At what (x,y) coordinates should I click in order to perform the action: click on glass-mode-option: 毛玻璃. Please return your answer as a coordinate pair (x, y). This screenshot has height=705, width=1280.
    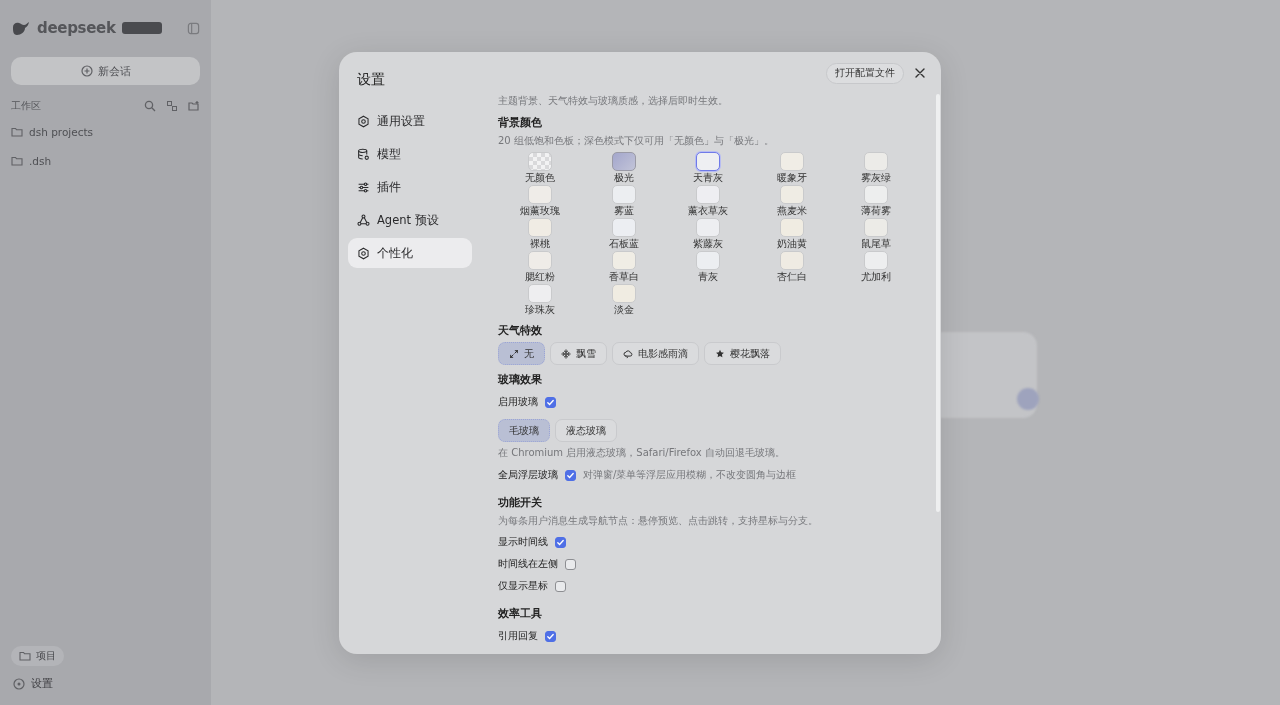
    Looking at the image, I should click on (524, 430).